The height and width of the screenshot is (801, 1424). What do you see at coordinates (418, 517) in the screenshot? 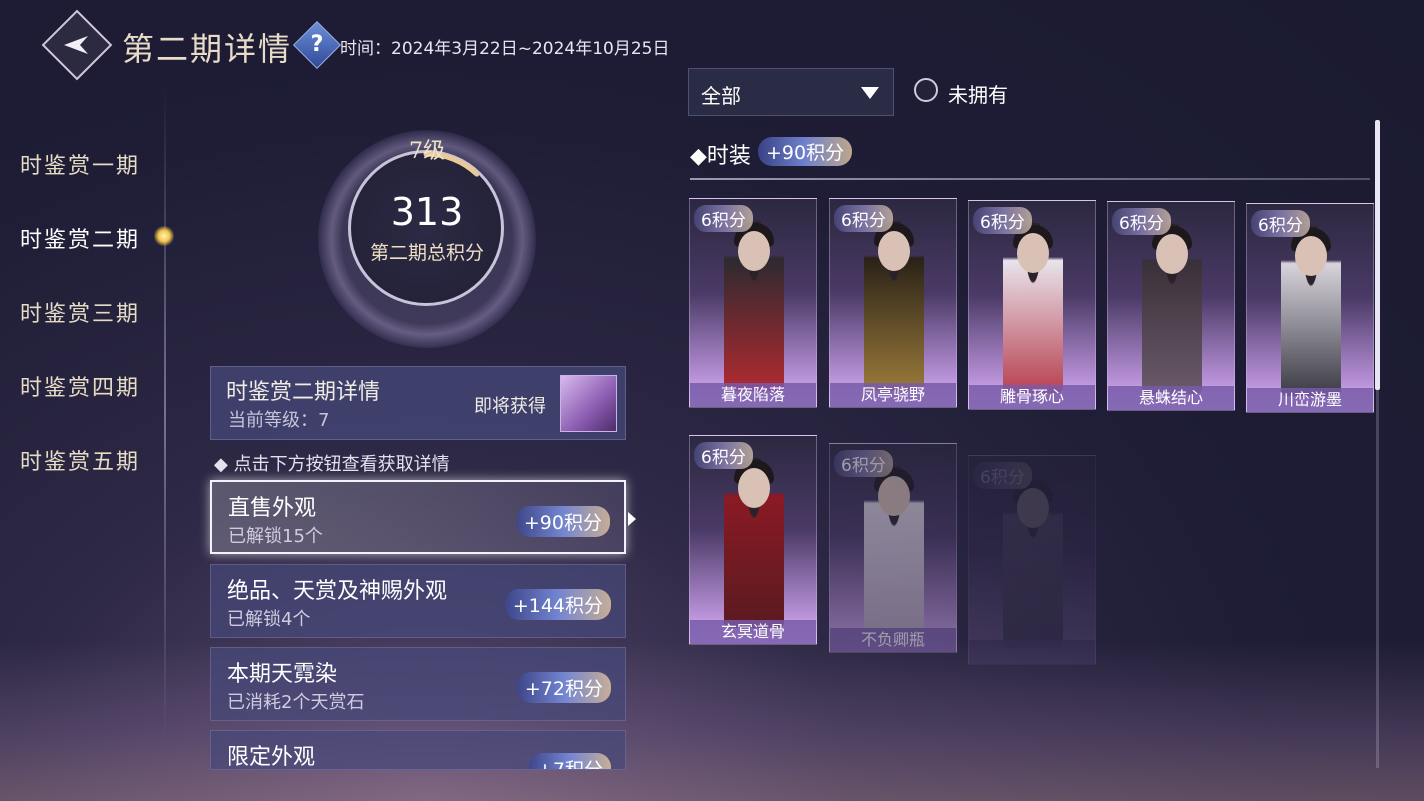
I see `category-direct-sale: 直售外观 已解锁15个 +90积分` at bounding box center [418, 517].